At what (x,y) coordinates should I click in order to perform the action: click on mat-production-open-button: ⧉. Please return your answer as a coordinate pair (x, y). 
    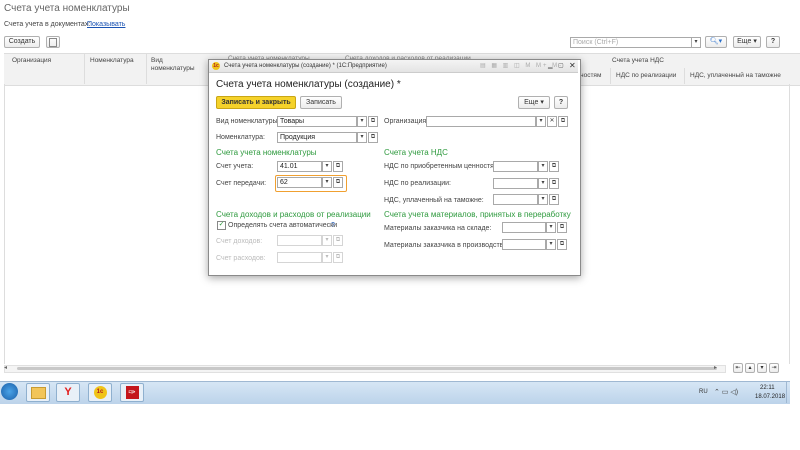
    Looking at the image, I should click on (562, 244).